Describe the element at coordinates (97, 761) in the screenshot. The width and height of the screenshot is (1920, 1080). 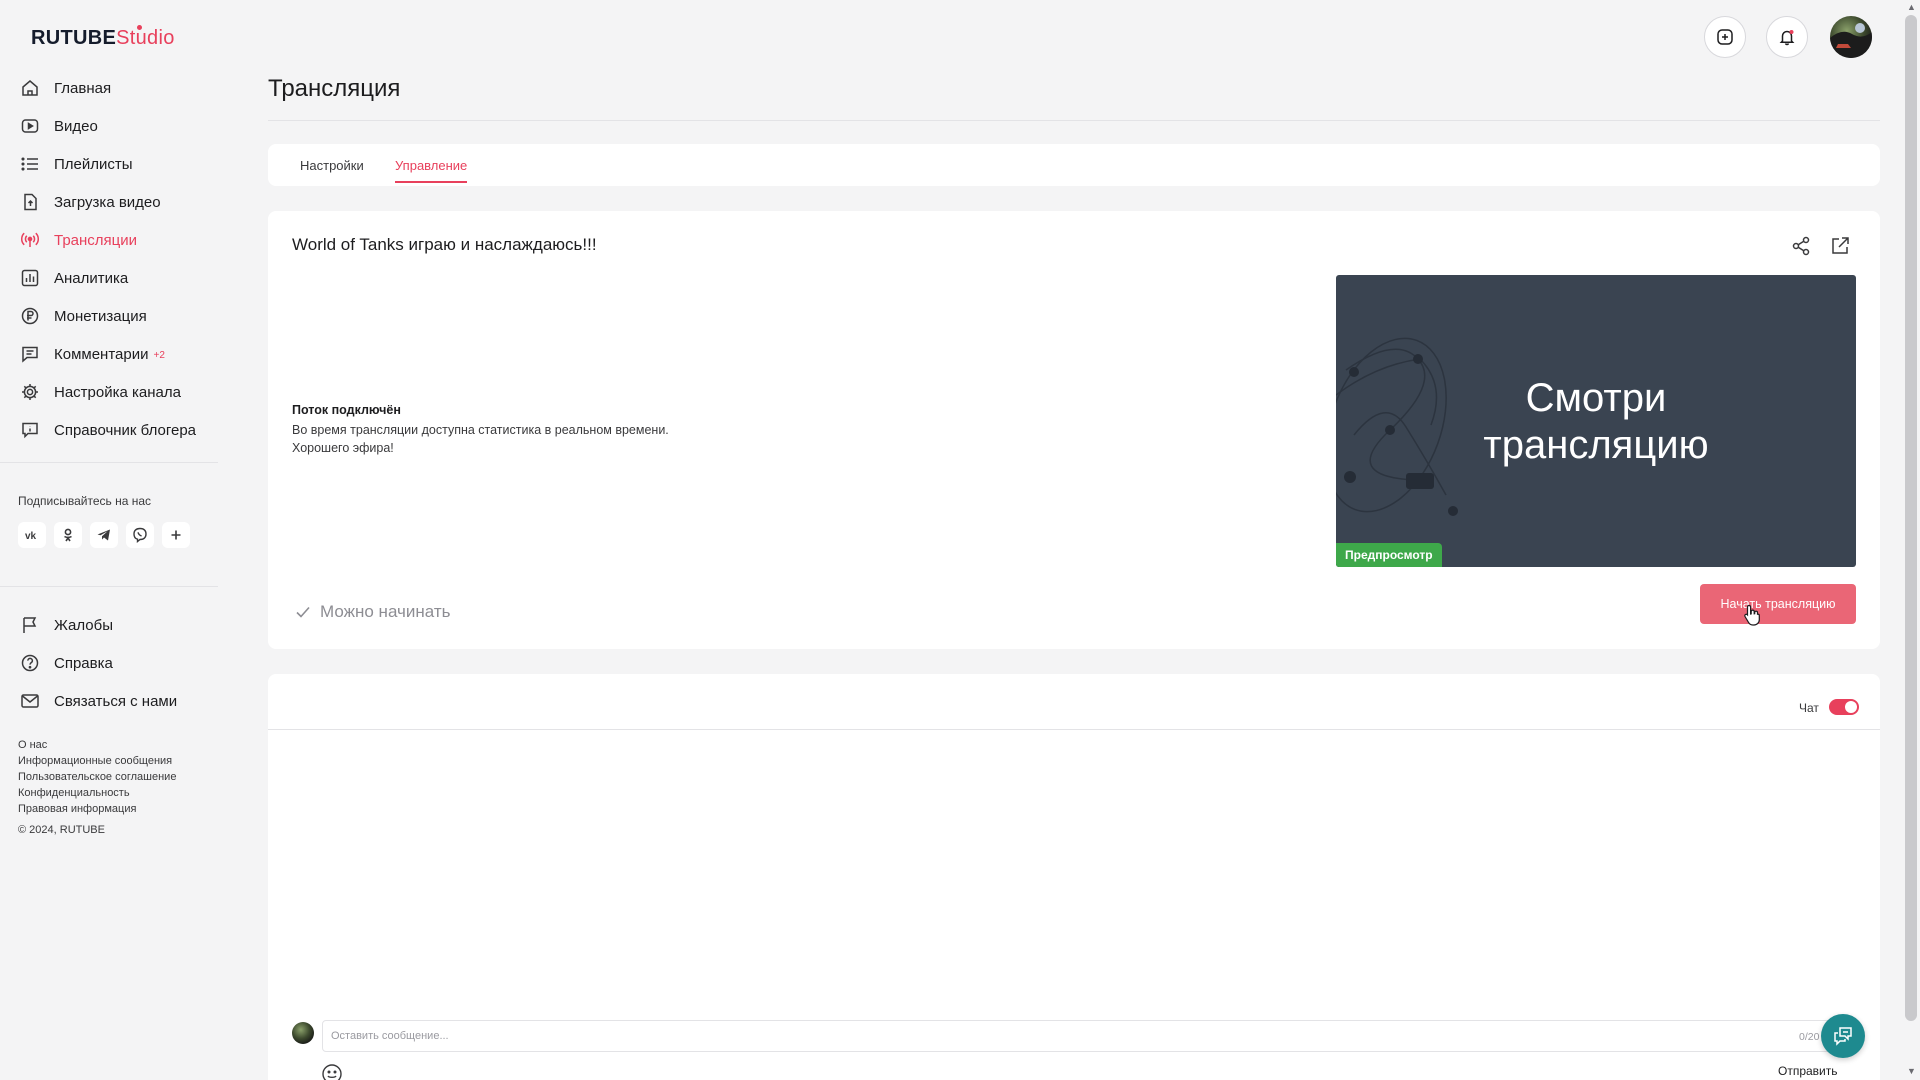
I see `footer-link-info-messages: Информационные сообщения` at that location.